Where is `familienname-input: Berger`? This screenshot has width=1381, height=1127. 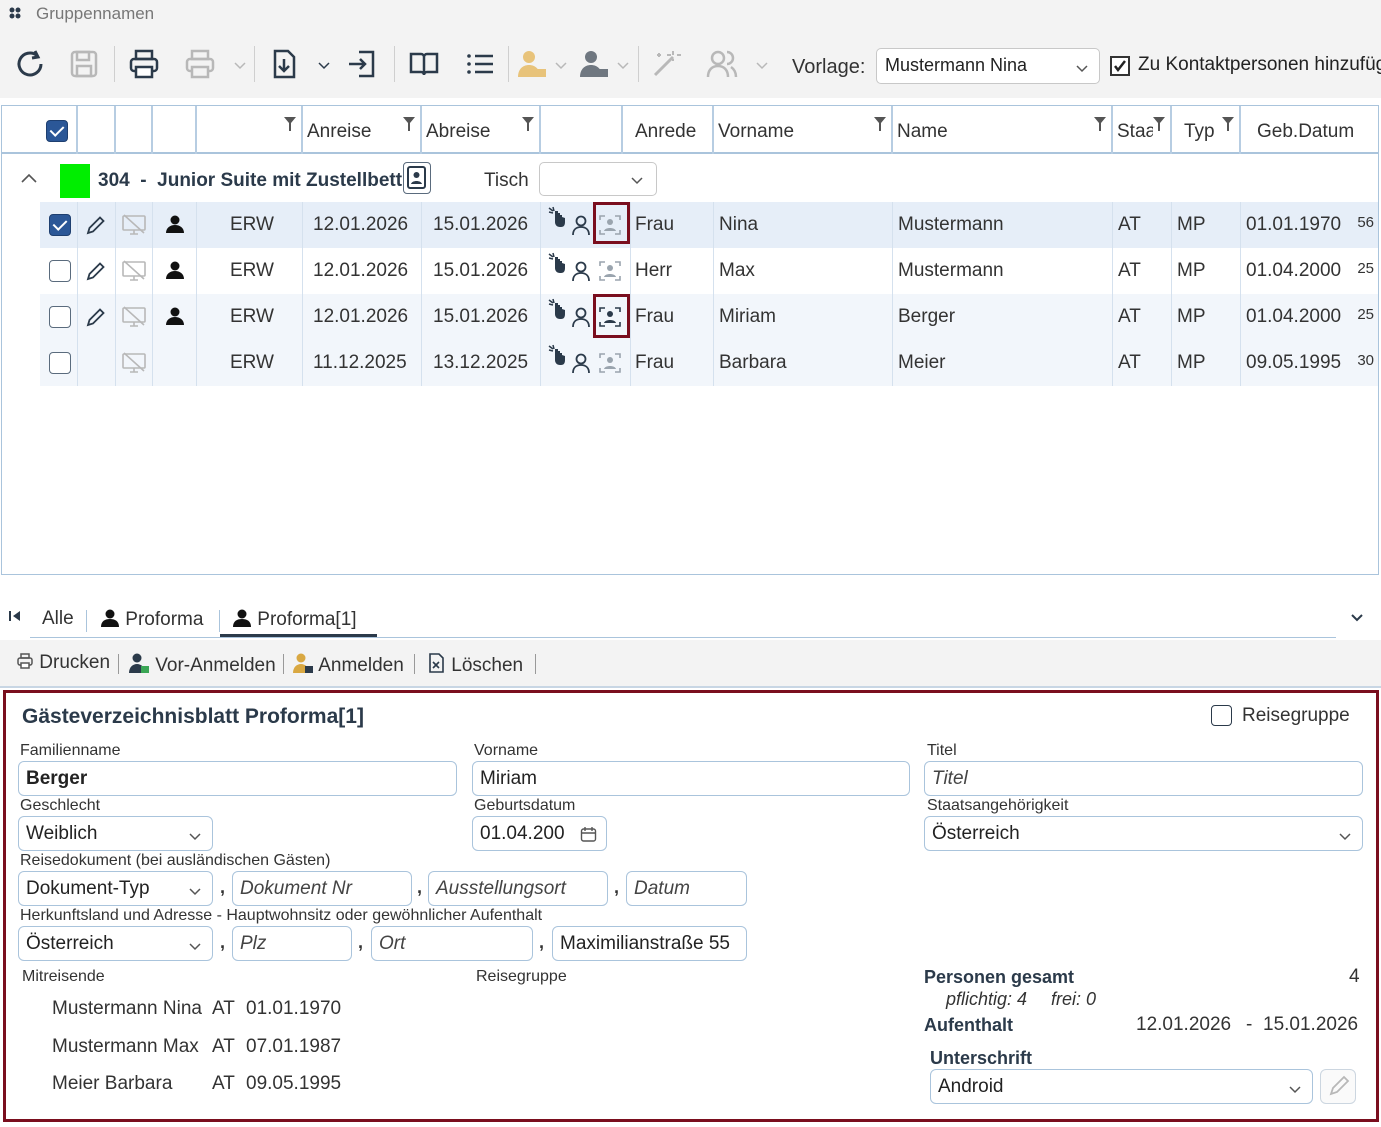
familienname-input: Berger is located at coordinates (237, 778).